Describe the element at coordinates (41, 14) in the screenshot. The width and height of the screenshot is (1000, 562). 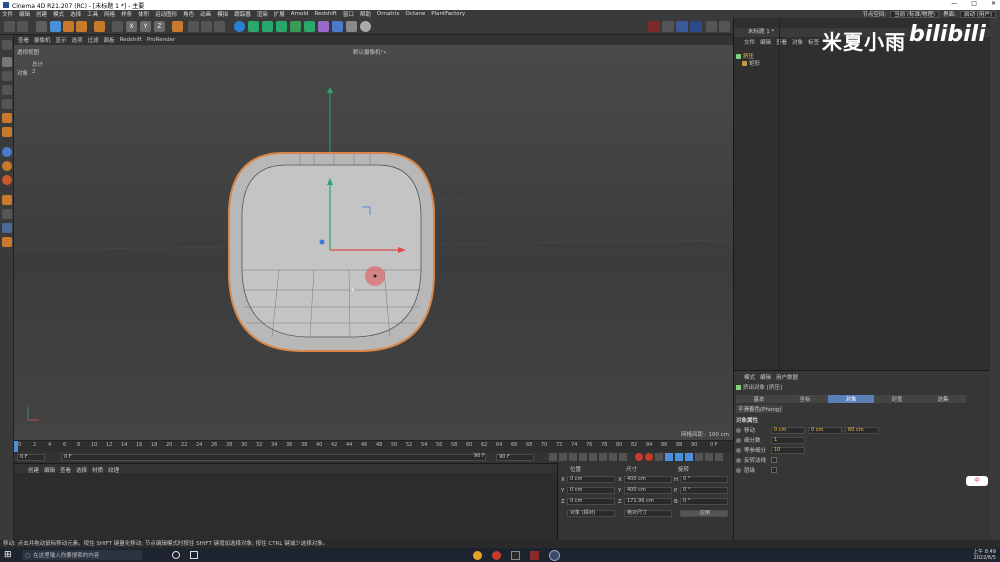
I see `menu-create: 创建` at that location.